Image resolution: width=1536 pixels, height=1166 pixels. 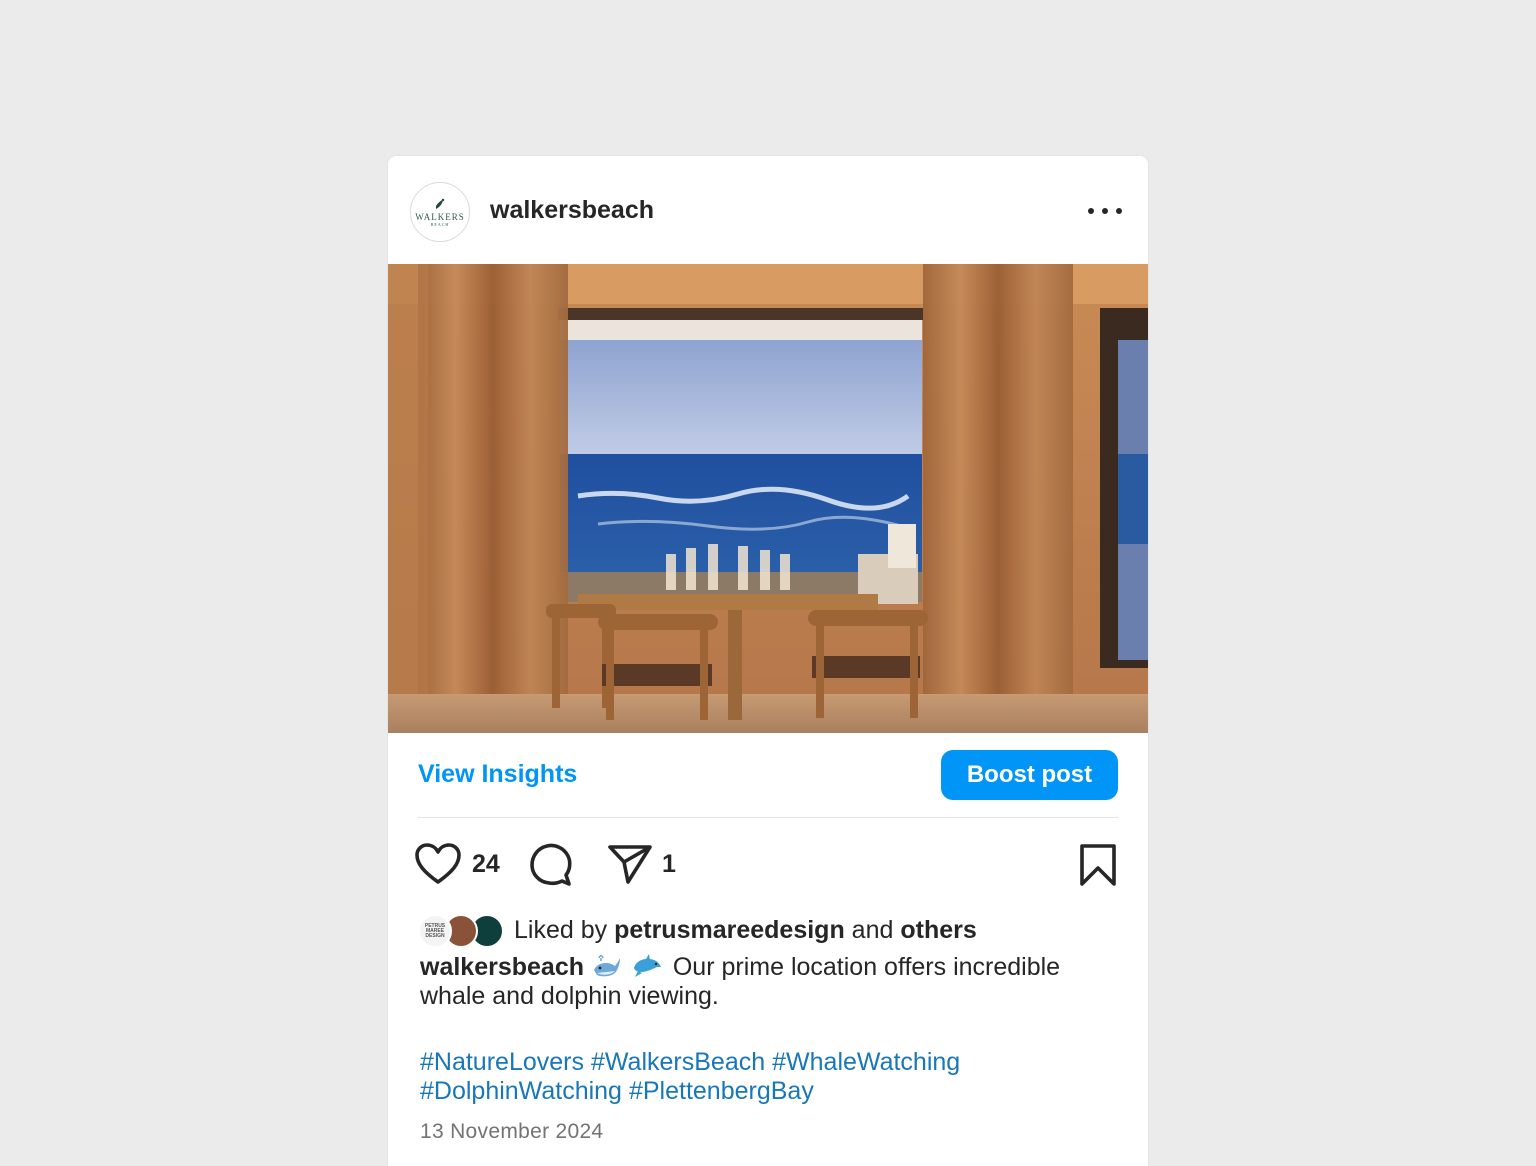 What do you see at coordinates (435, 931) in the screenshot?
I see `avatar: PETRUS MAREE DESIGN` at bounding box center [435, 931].